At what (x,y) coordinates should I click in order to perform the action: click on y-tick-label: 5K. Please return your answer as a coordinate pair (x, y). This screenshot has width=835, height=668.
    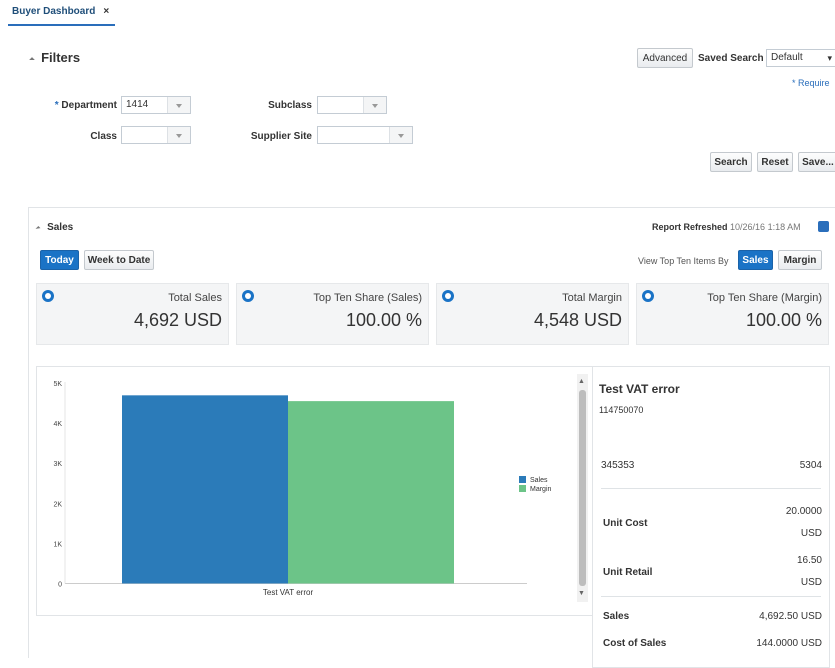
    Looking at the image, I should click on (57, 384).